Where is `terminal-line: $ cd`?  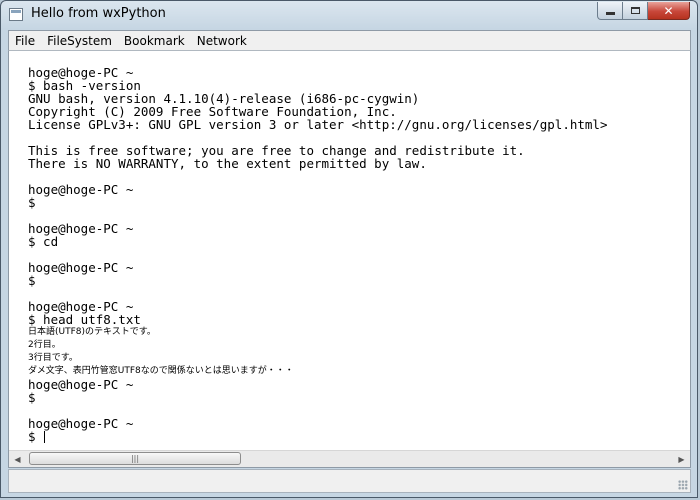
terminal-line: $ cd is located at coordinates (43, 241).